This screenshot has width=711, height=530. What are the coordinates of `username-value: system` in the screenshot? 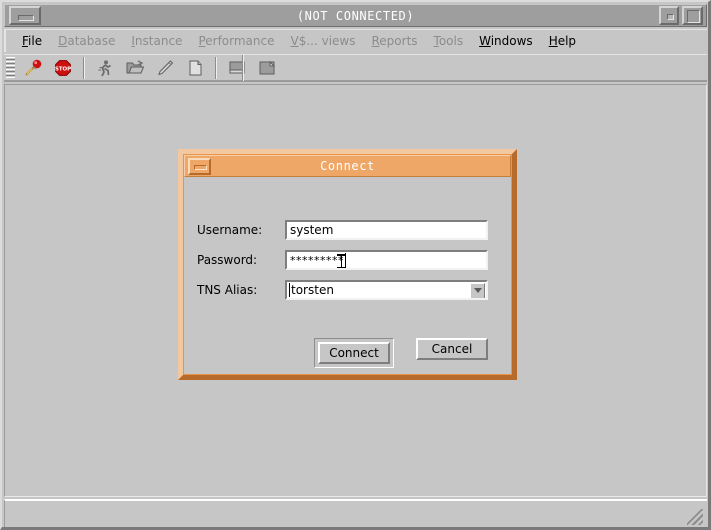 It's located at (312, 230).